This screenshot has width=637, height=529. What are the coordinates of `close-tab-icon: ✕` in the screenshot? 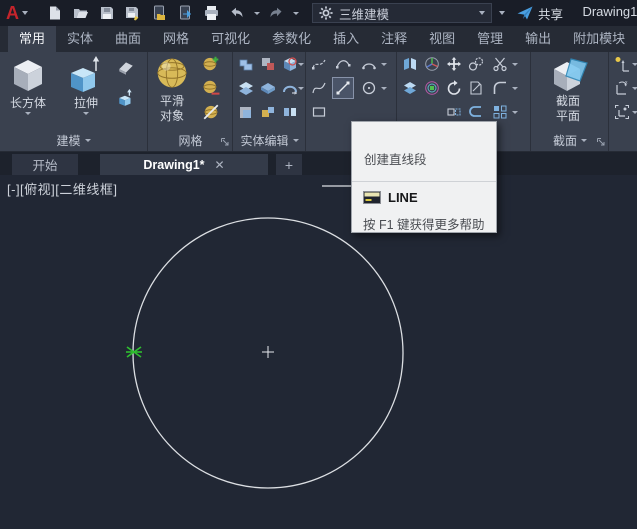 It's located at (220, 165).